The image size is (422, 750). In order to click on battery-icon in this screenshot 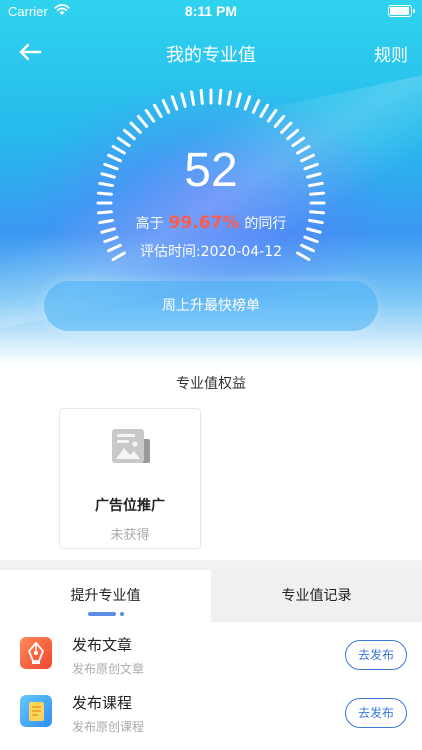, I will do `click(401, 11)`.